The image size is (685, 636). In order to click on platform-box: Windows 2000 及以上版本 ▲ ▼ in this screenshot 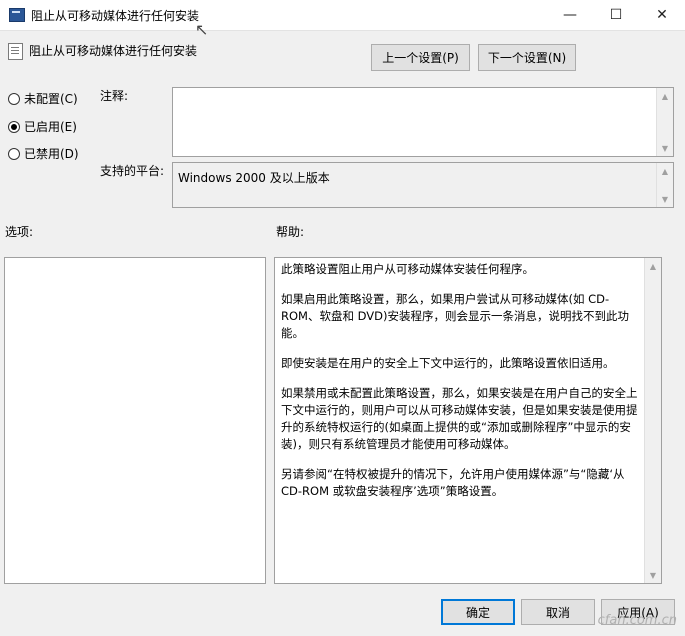, I will do `click(423, 185)`.